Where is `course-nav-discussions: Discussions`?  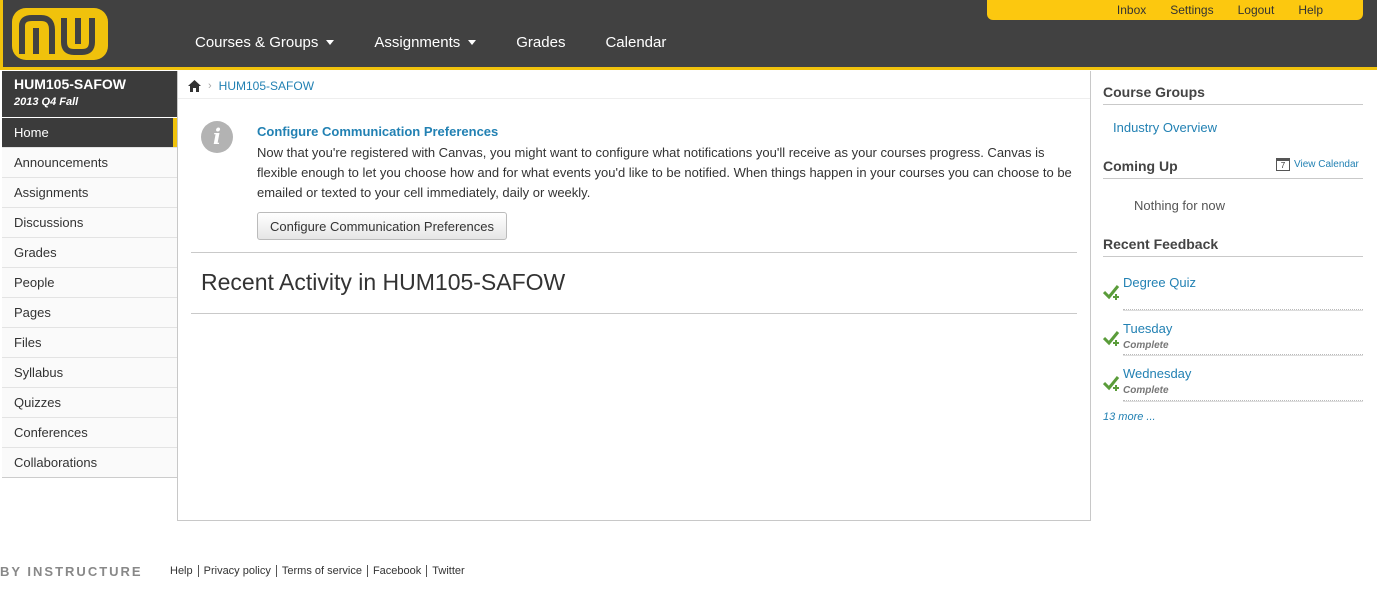
course-nav-discussions: Discussions is located at coordinates (89, 222).